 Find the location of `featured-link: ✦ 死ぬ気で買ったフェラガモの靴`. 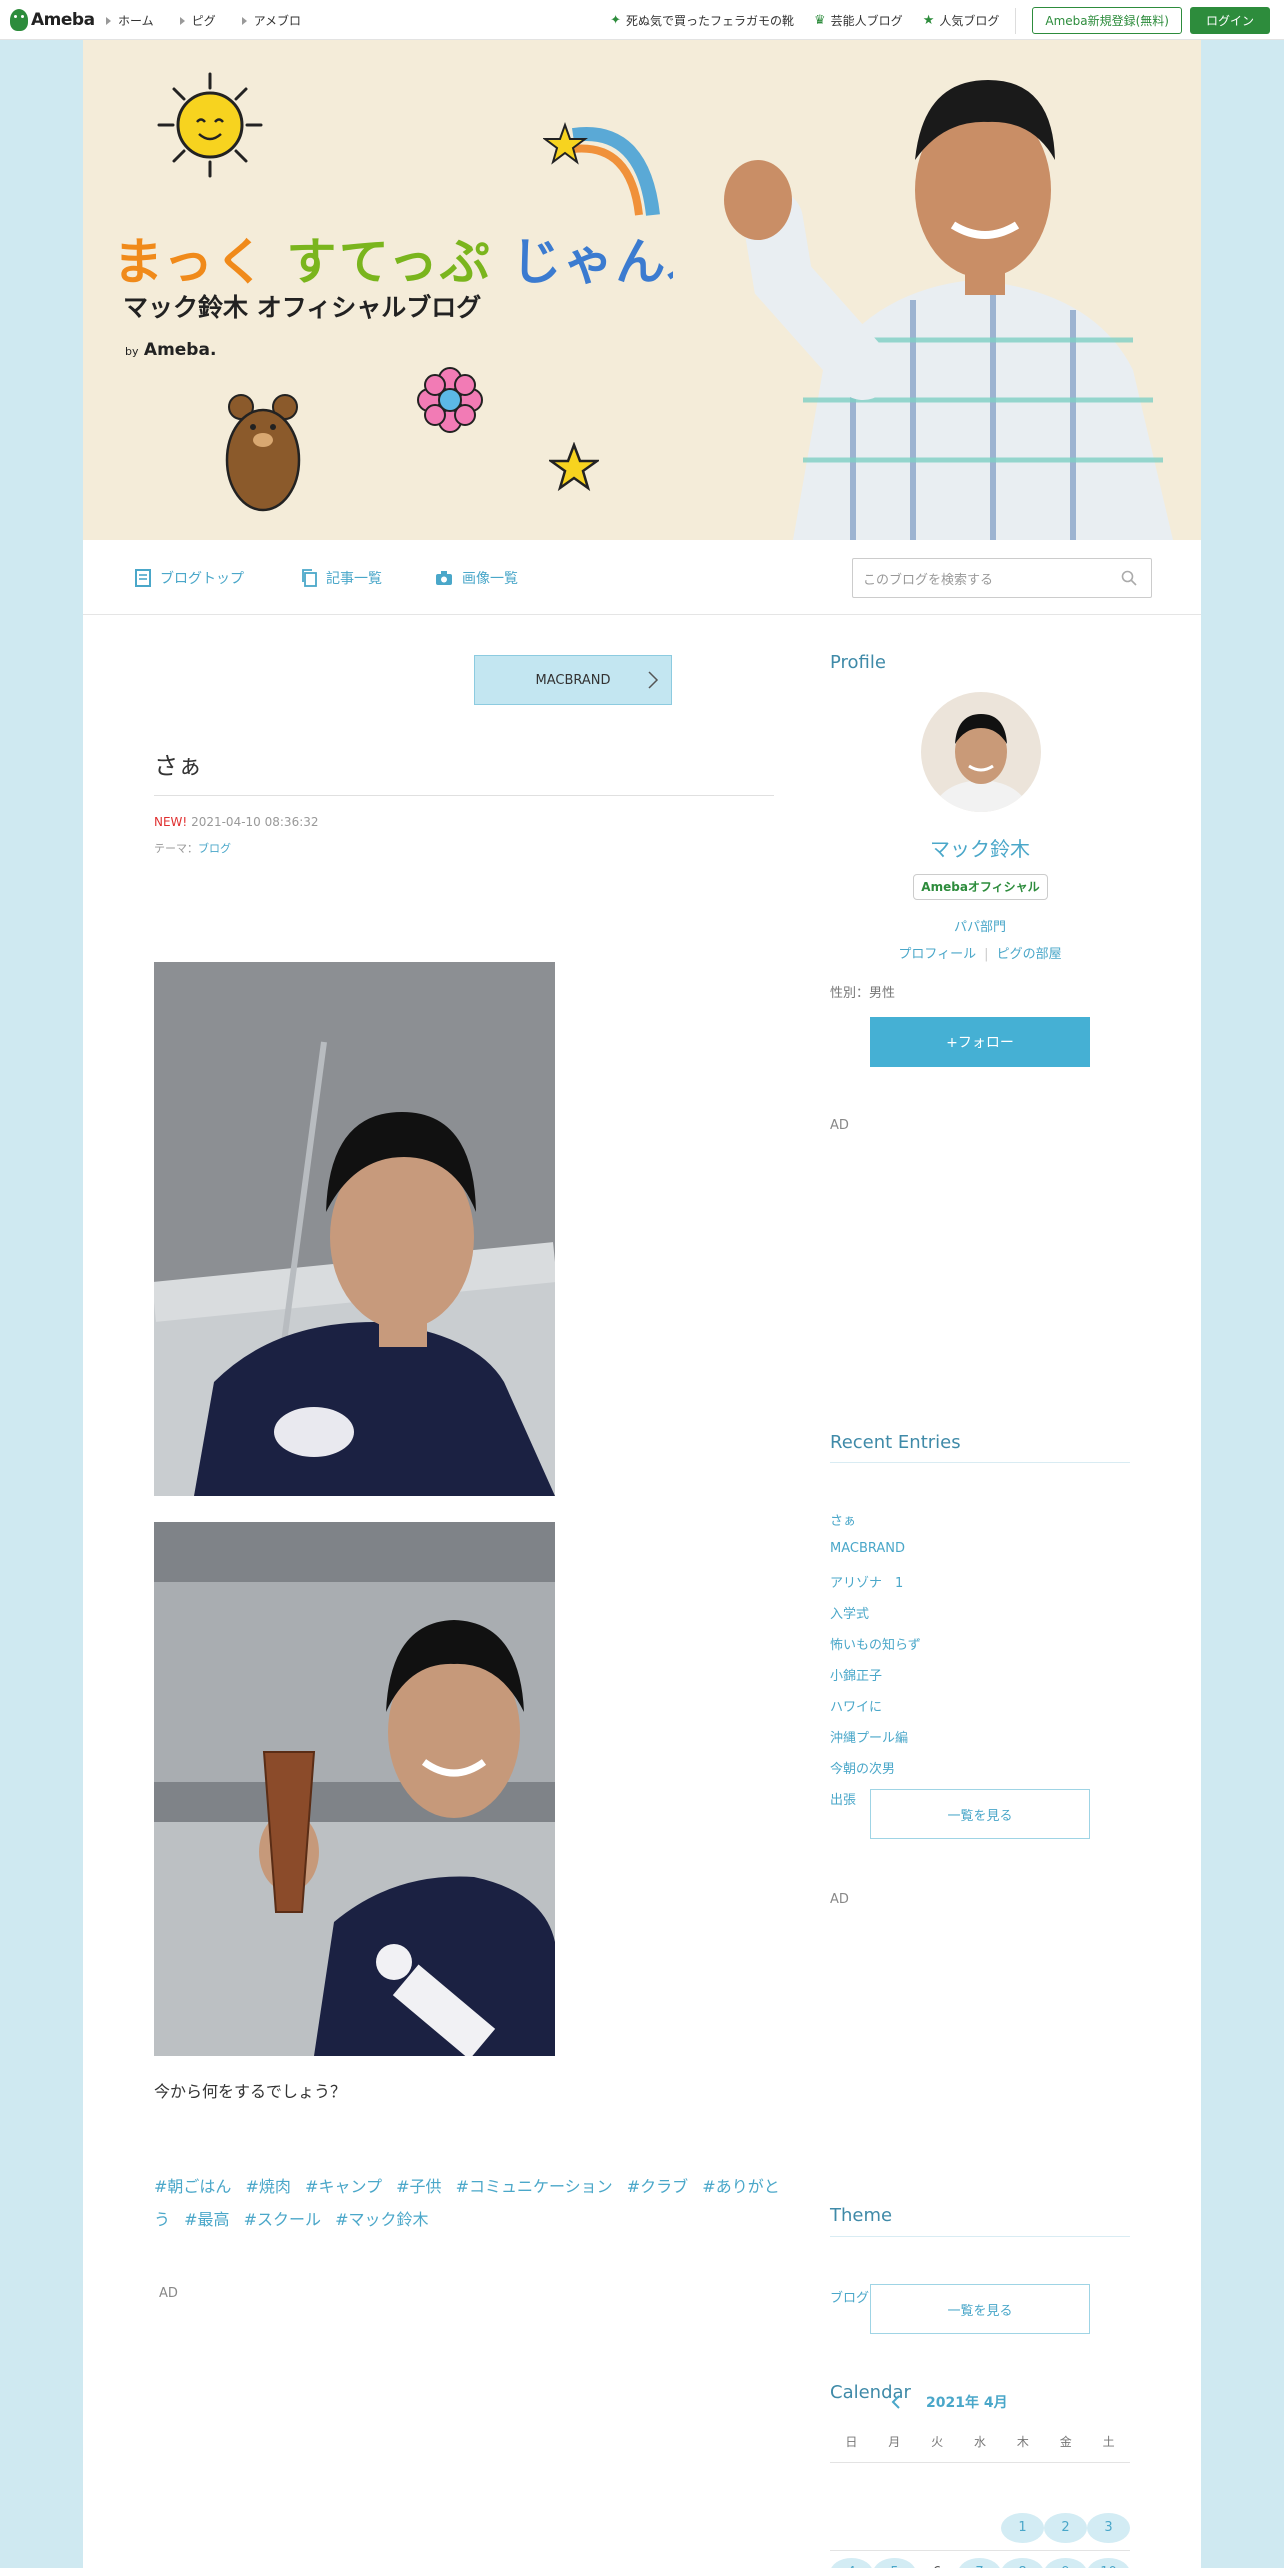

featured-link: ✦ 死ぬ気で買ったフェラガモの靴 is located at coordinates (702, 20).